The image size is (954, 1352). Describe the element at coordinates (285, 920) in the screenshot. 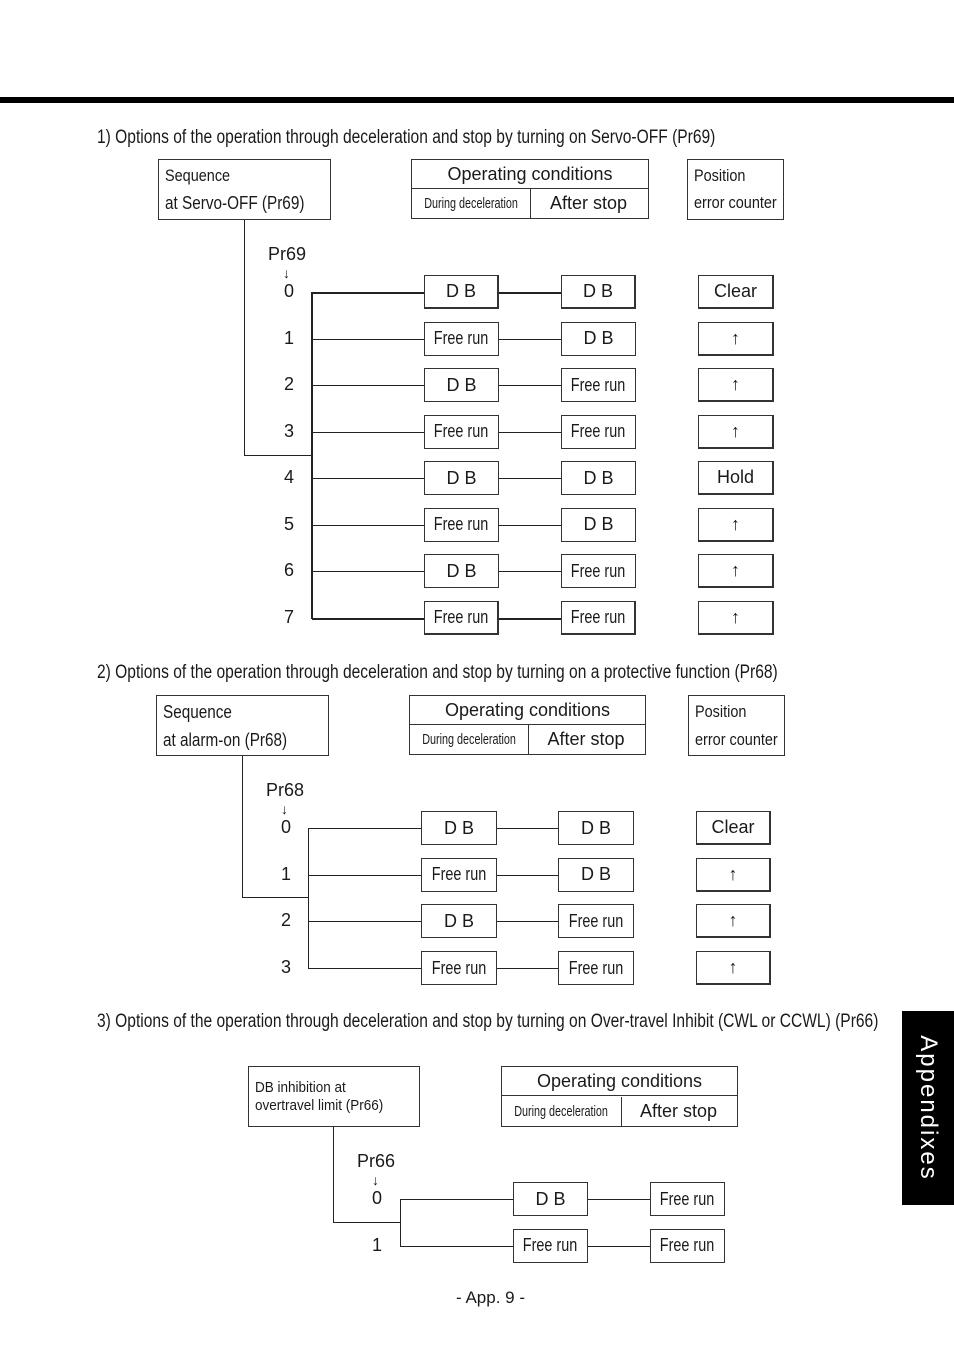

I see `option-value: 2` at that location.